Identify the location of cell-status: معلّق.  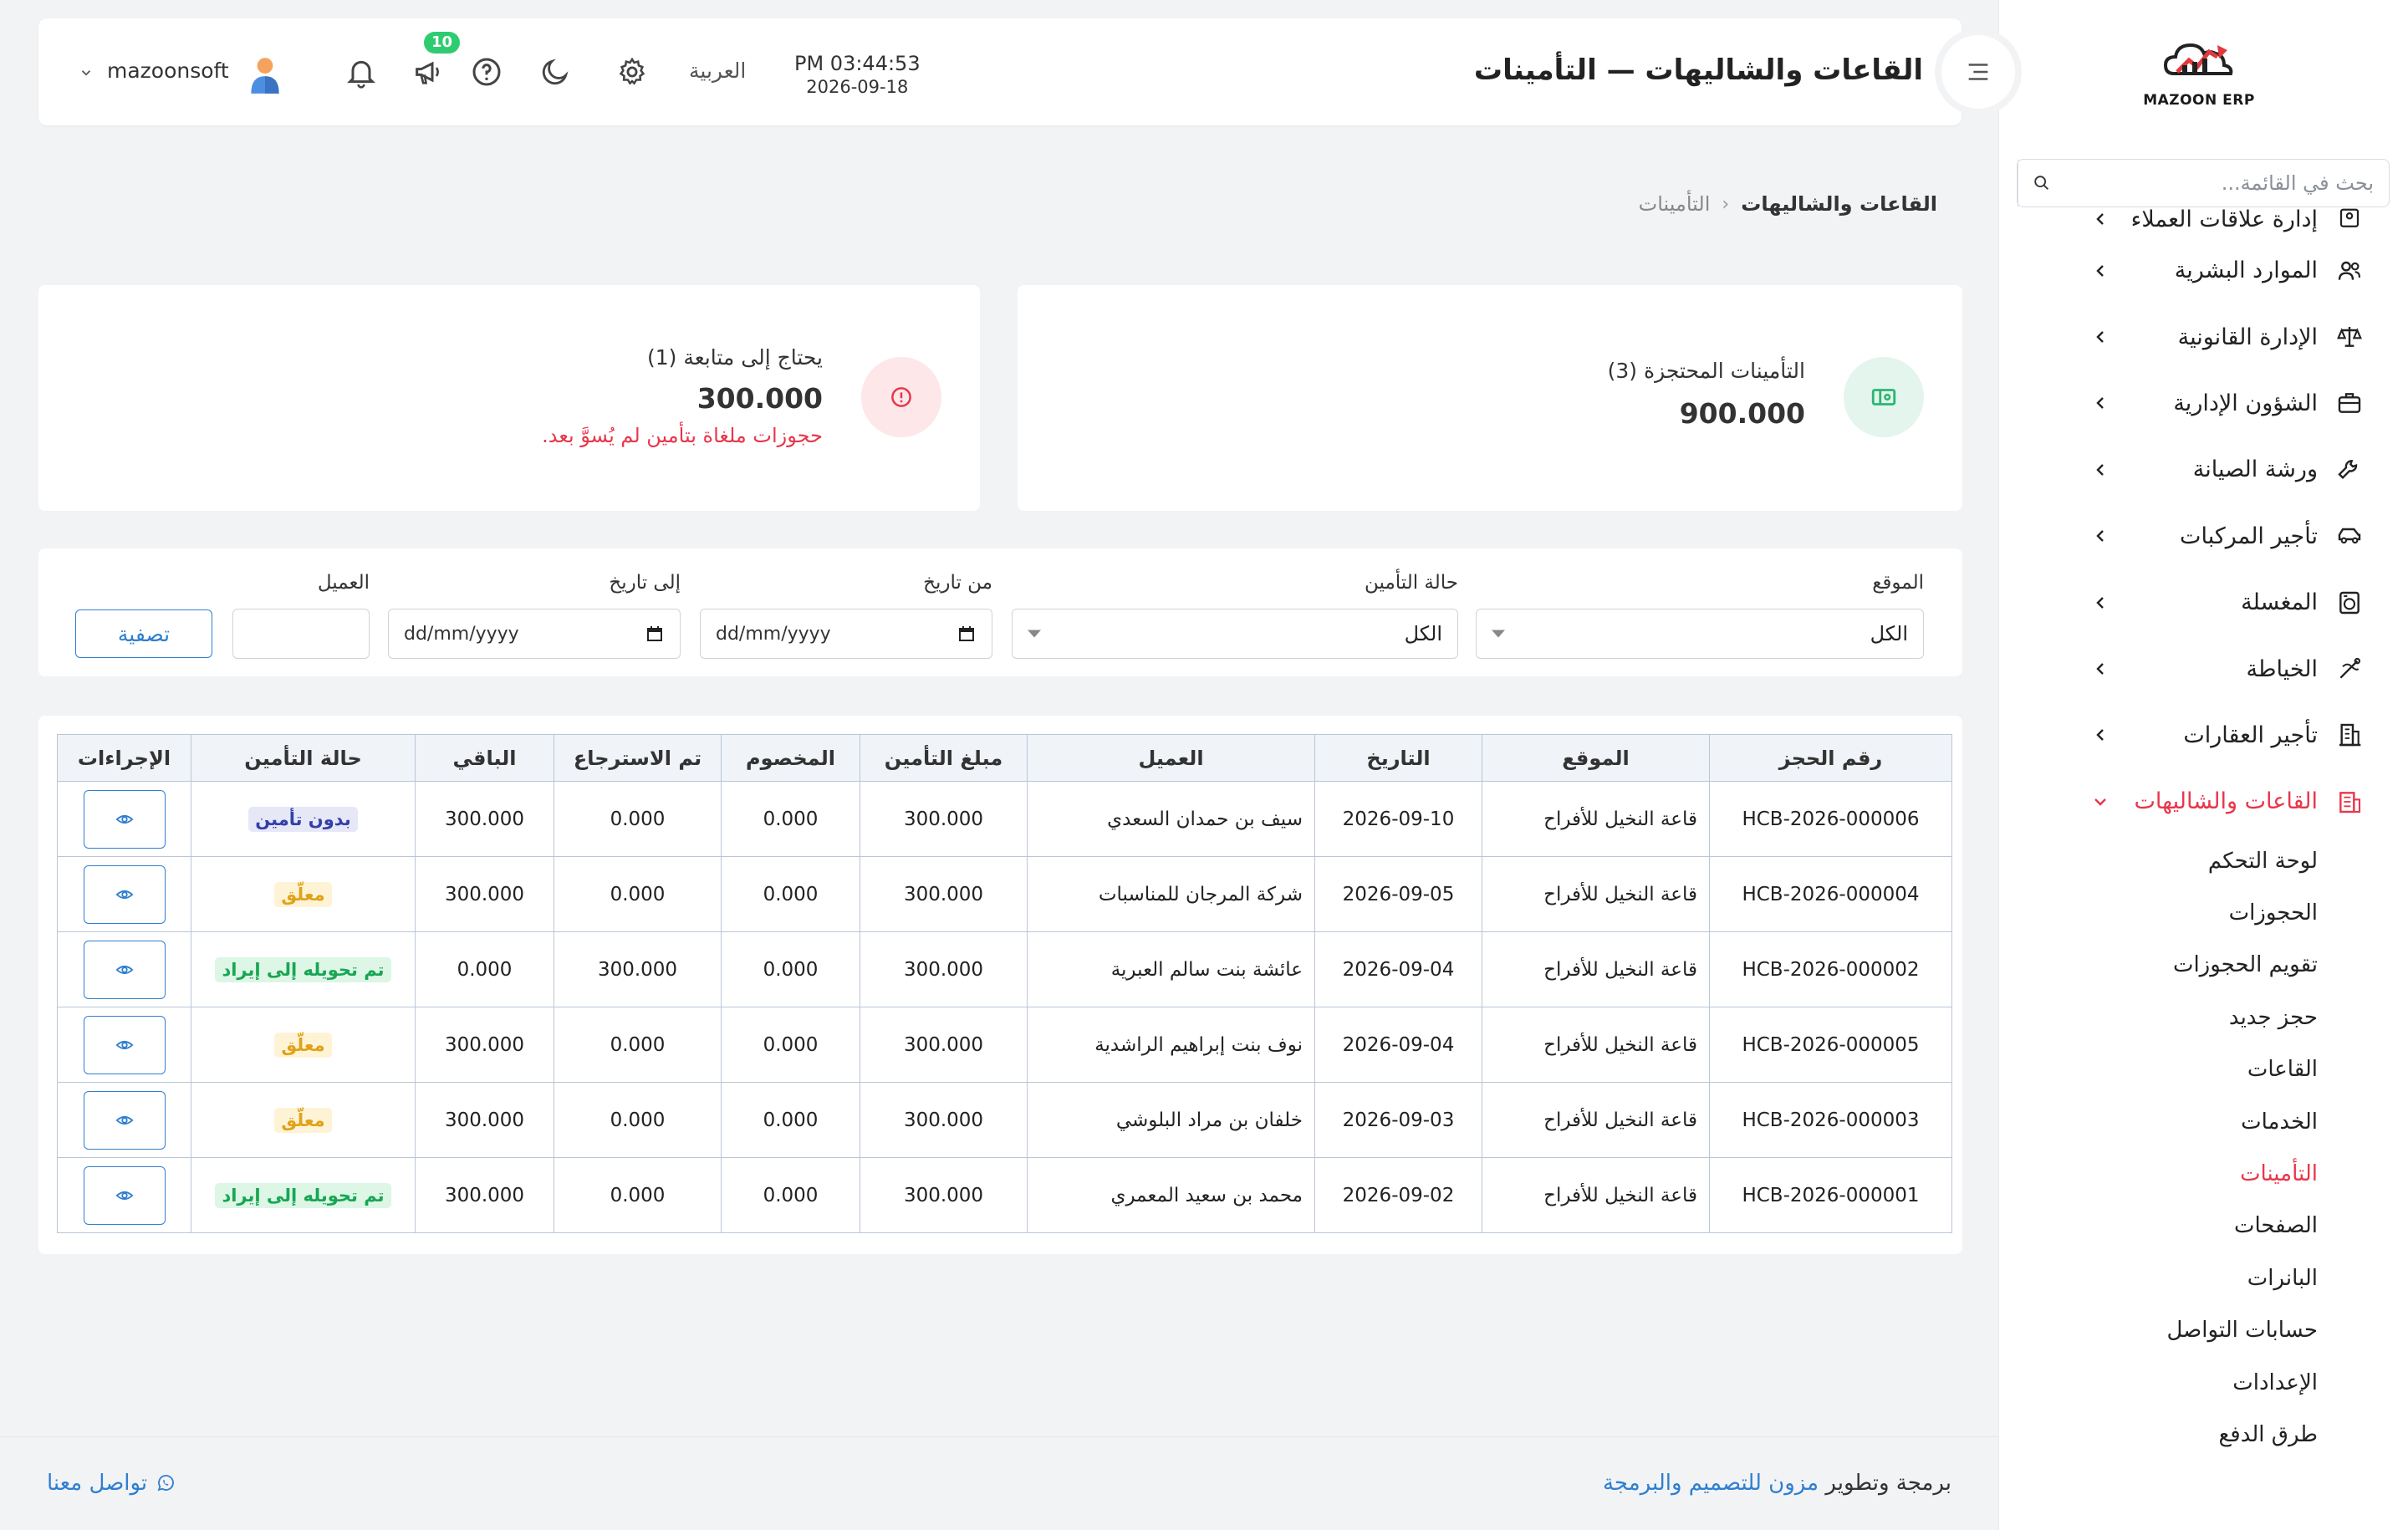
(303, 1045).